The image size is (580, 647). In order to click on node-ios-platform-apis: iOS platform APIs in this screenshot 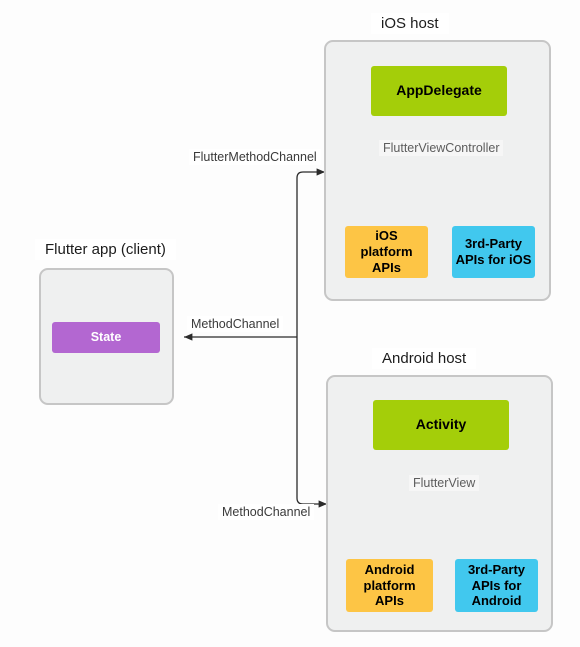, I will do `click(386, 252)`.